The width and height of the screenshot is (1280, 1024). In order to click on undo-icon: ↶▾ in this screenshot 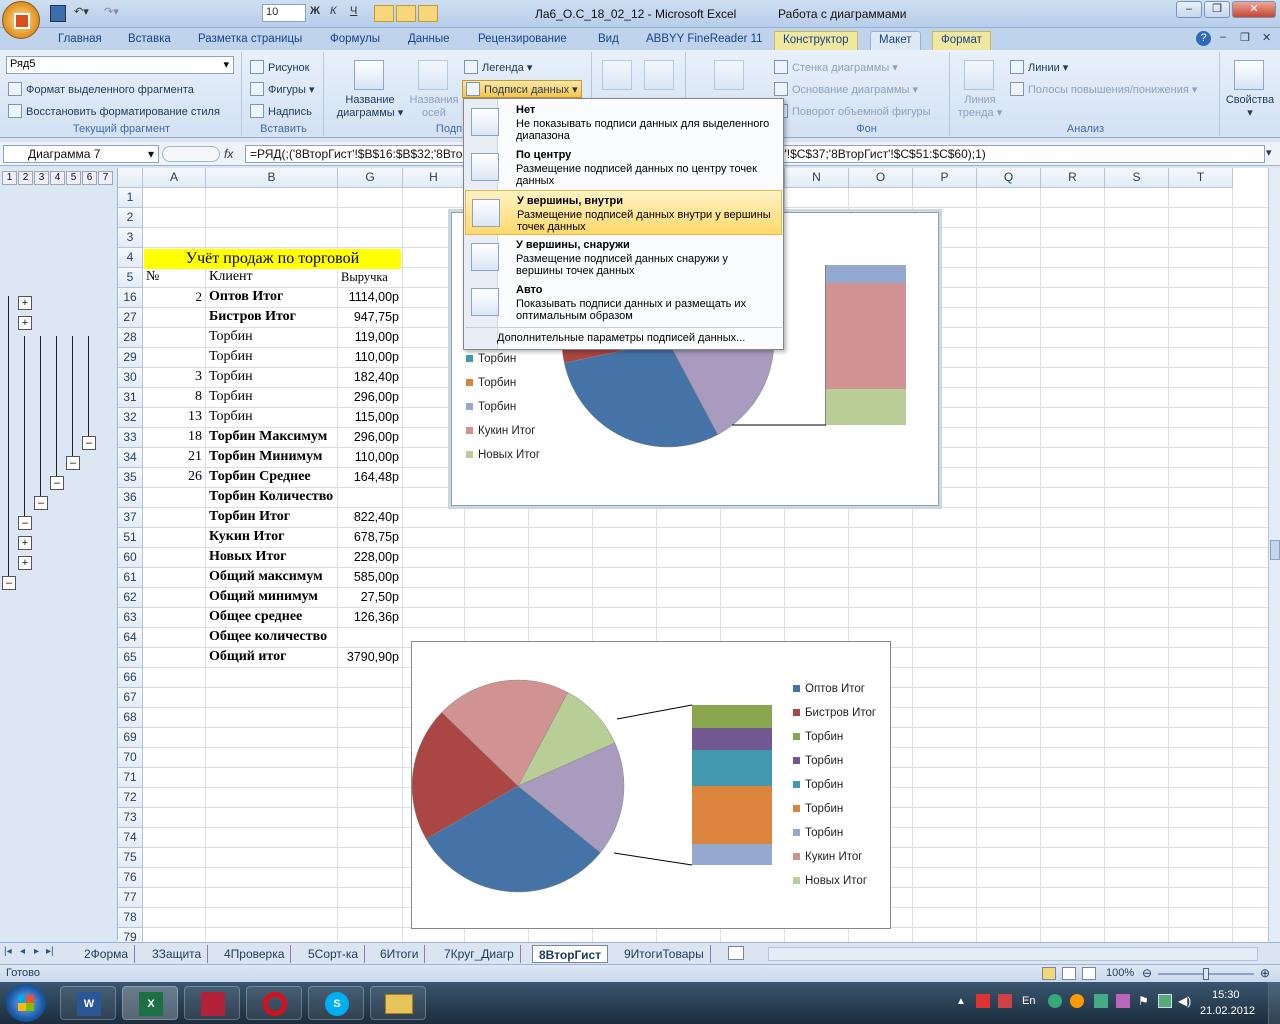, I will do `click(81, 13)`.